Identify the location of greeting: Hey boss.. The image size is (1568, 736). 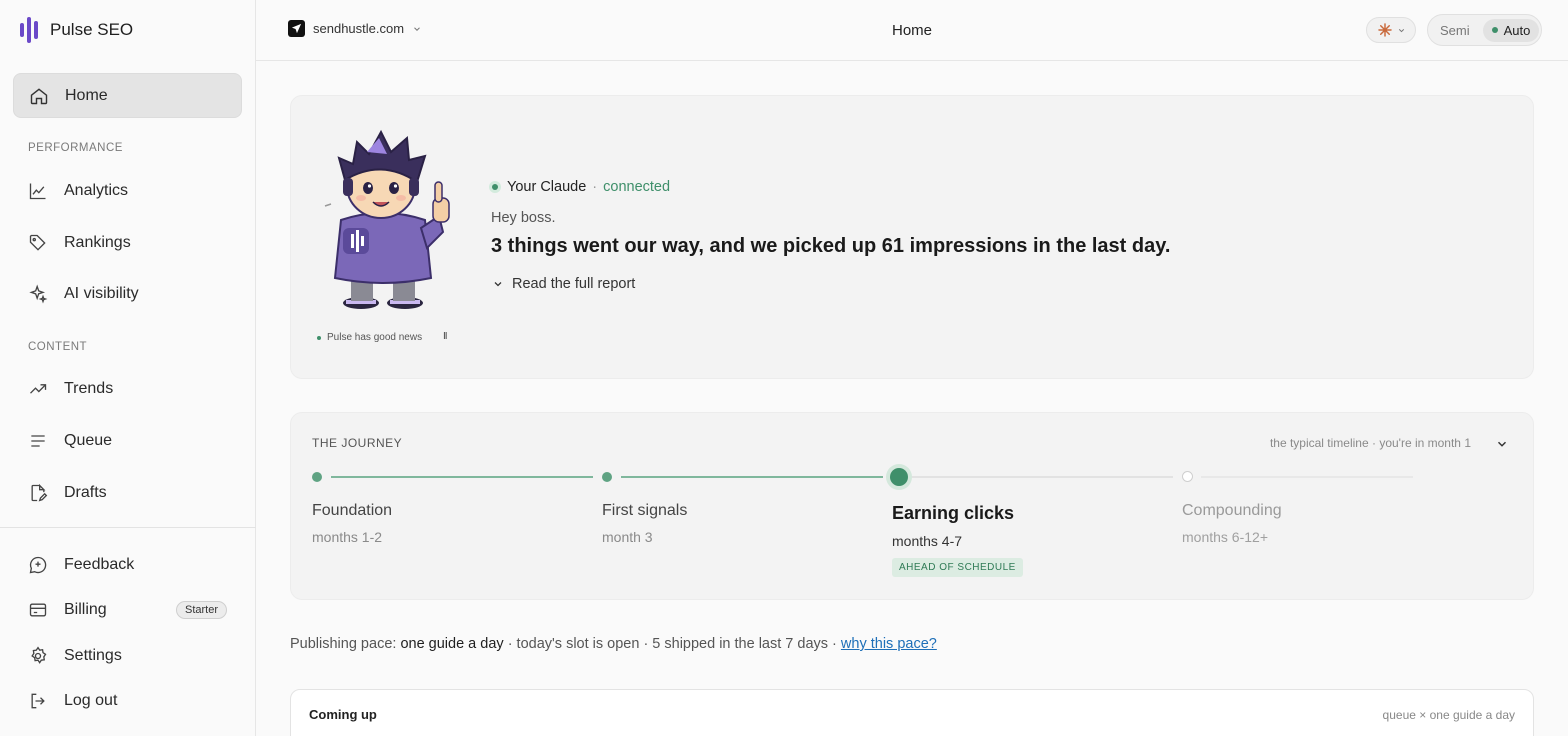
(523, 218).